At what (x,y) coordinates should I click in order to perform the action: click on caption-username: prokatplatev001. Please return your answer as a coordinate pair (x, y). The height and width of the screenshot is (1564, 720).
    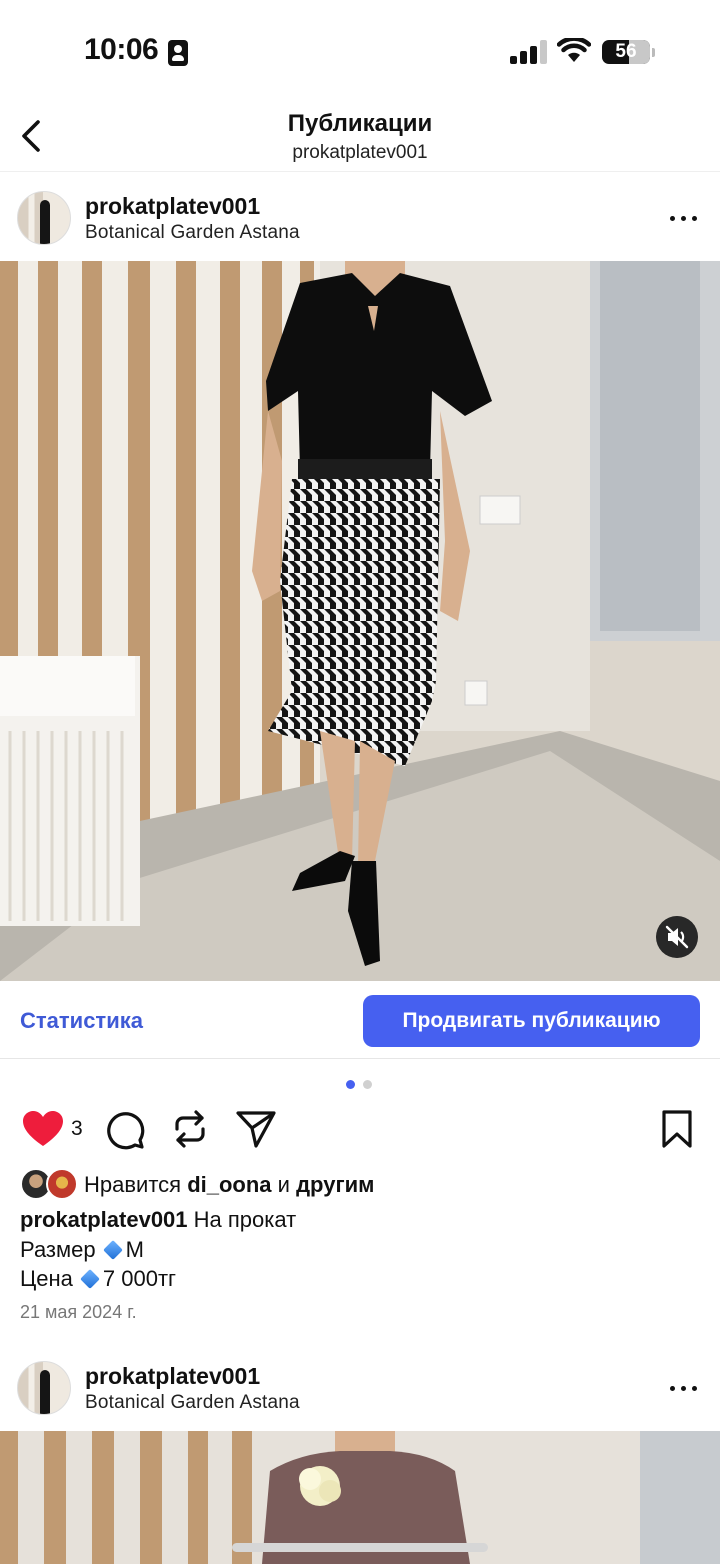
    Looking at the image, I should click on (104, 1219).